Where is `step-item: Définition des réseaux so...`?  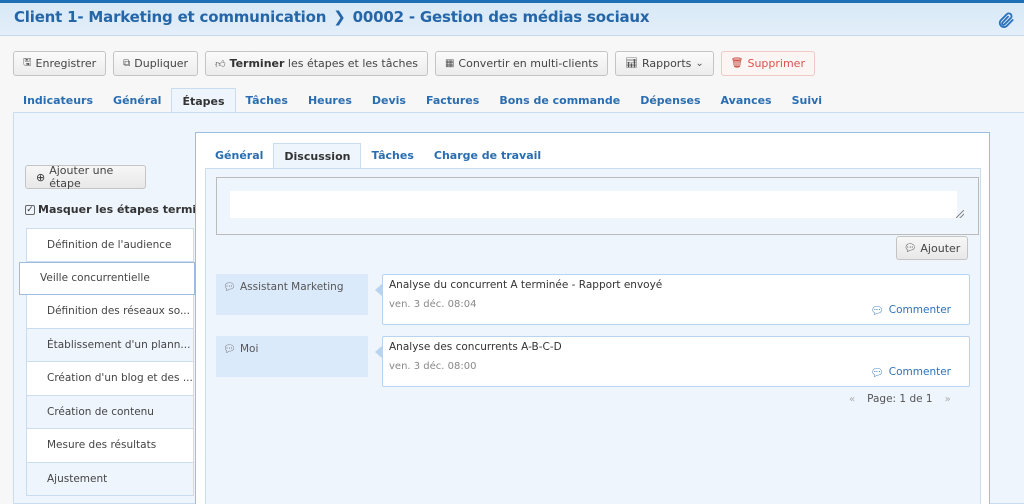 step-item: Définition des réseaux so... is located at coordinates (110, 312).